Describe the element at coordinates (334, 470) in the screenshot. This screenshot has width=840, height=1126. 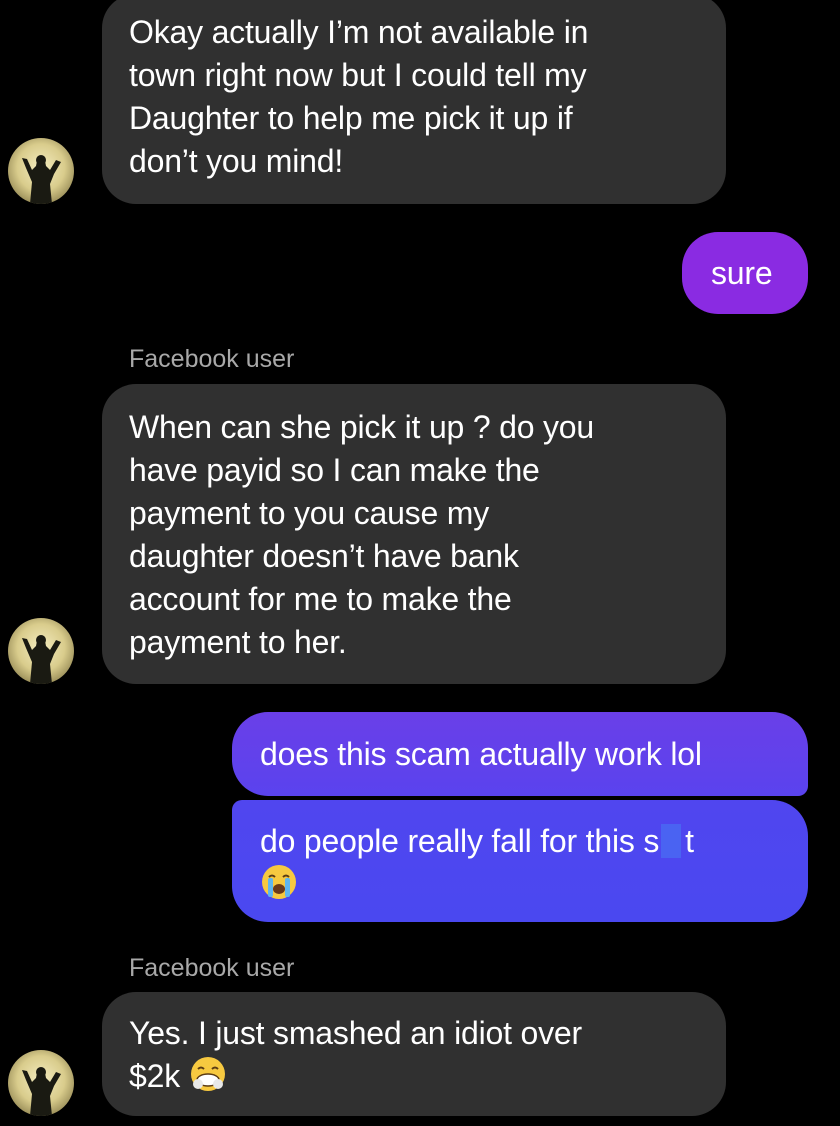
I see `message-line: have payid so I can make the` at that location.